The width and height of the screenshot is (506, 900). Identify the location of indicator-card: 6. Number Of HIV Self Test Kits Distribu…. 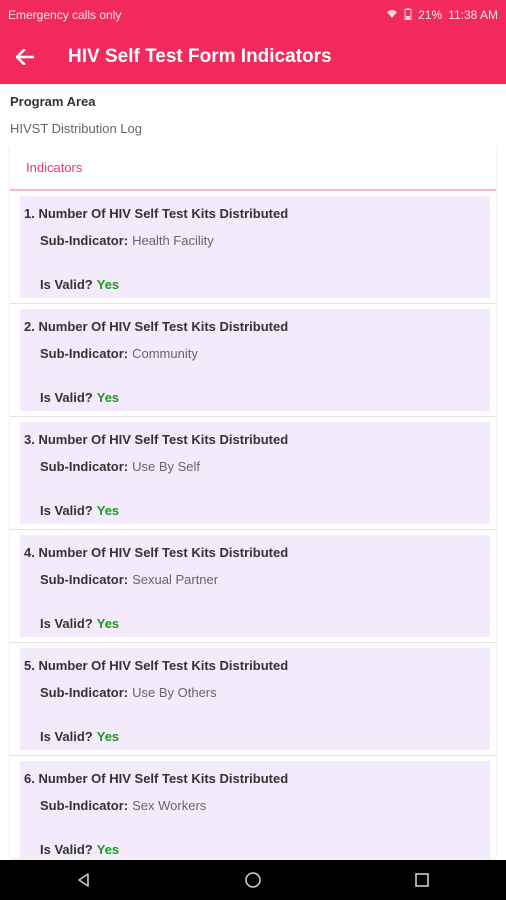
(255, 809).